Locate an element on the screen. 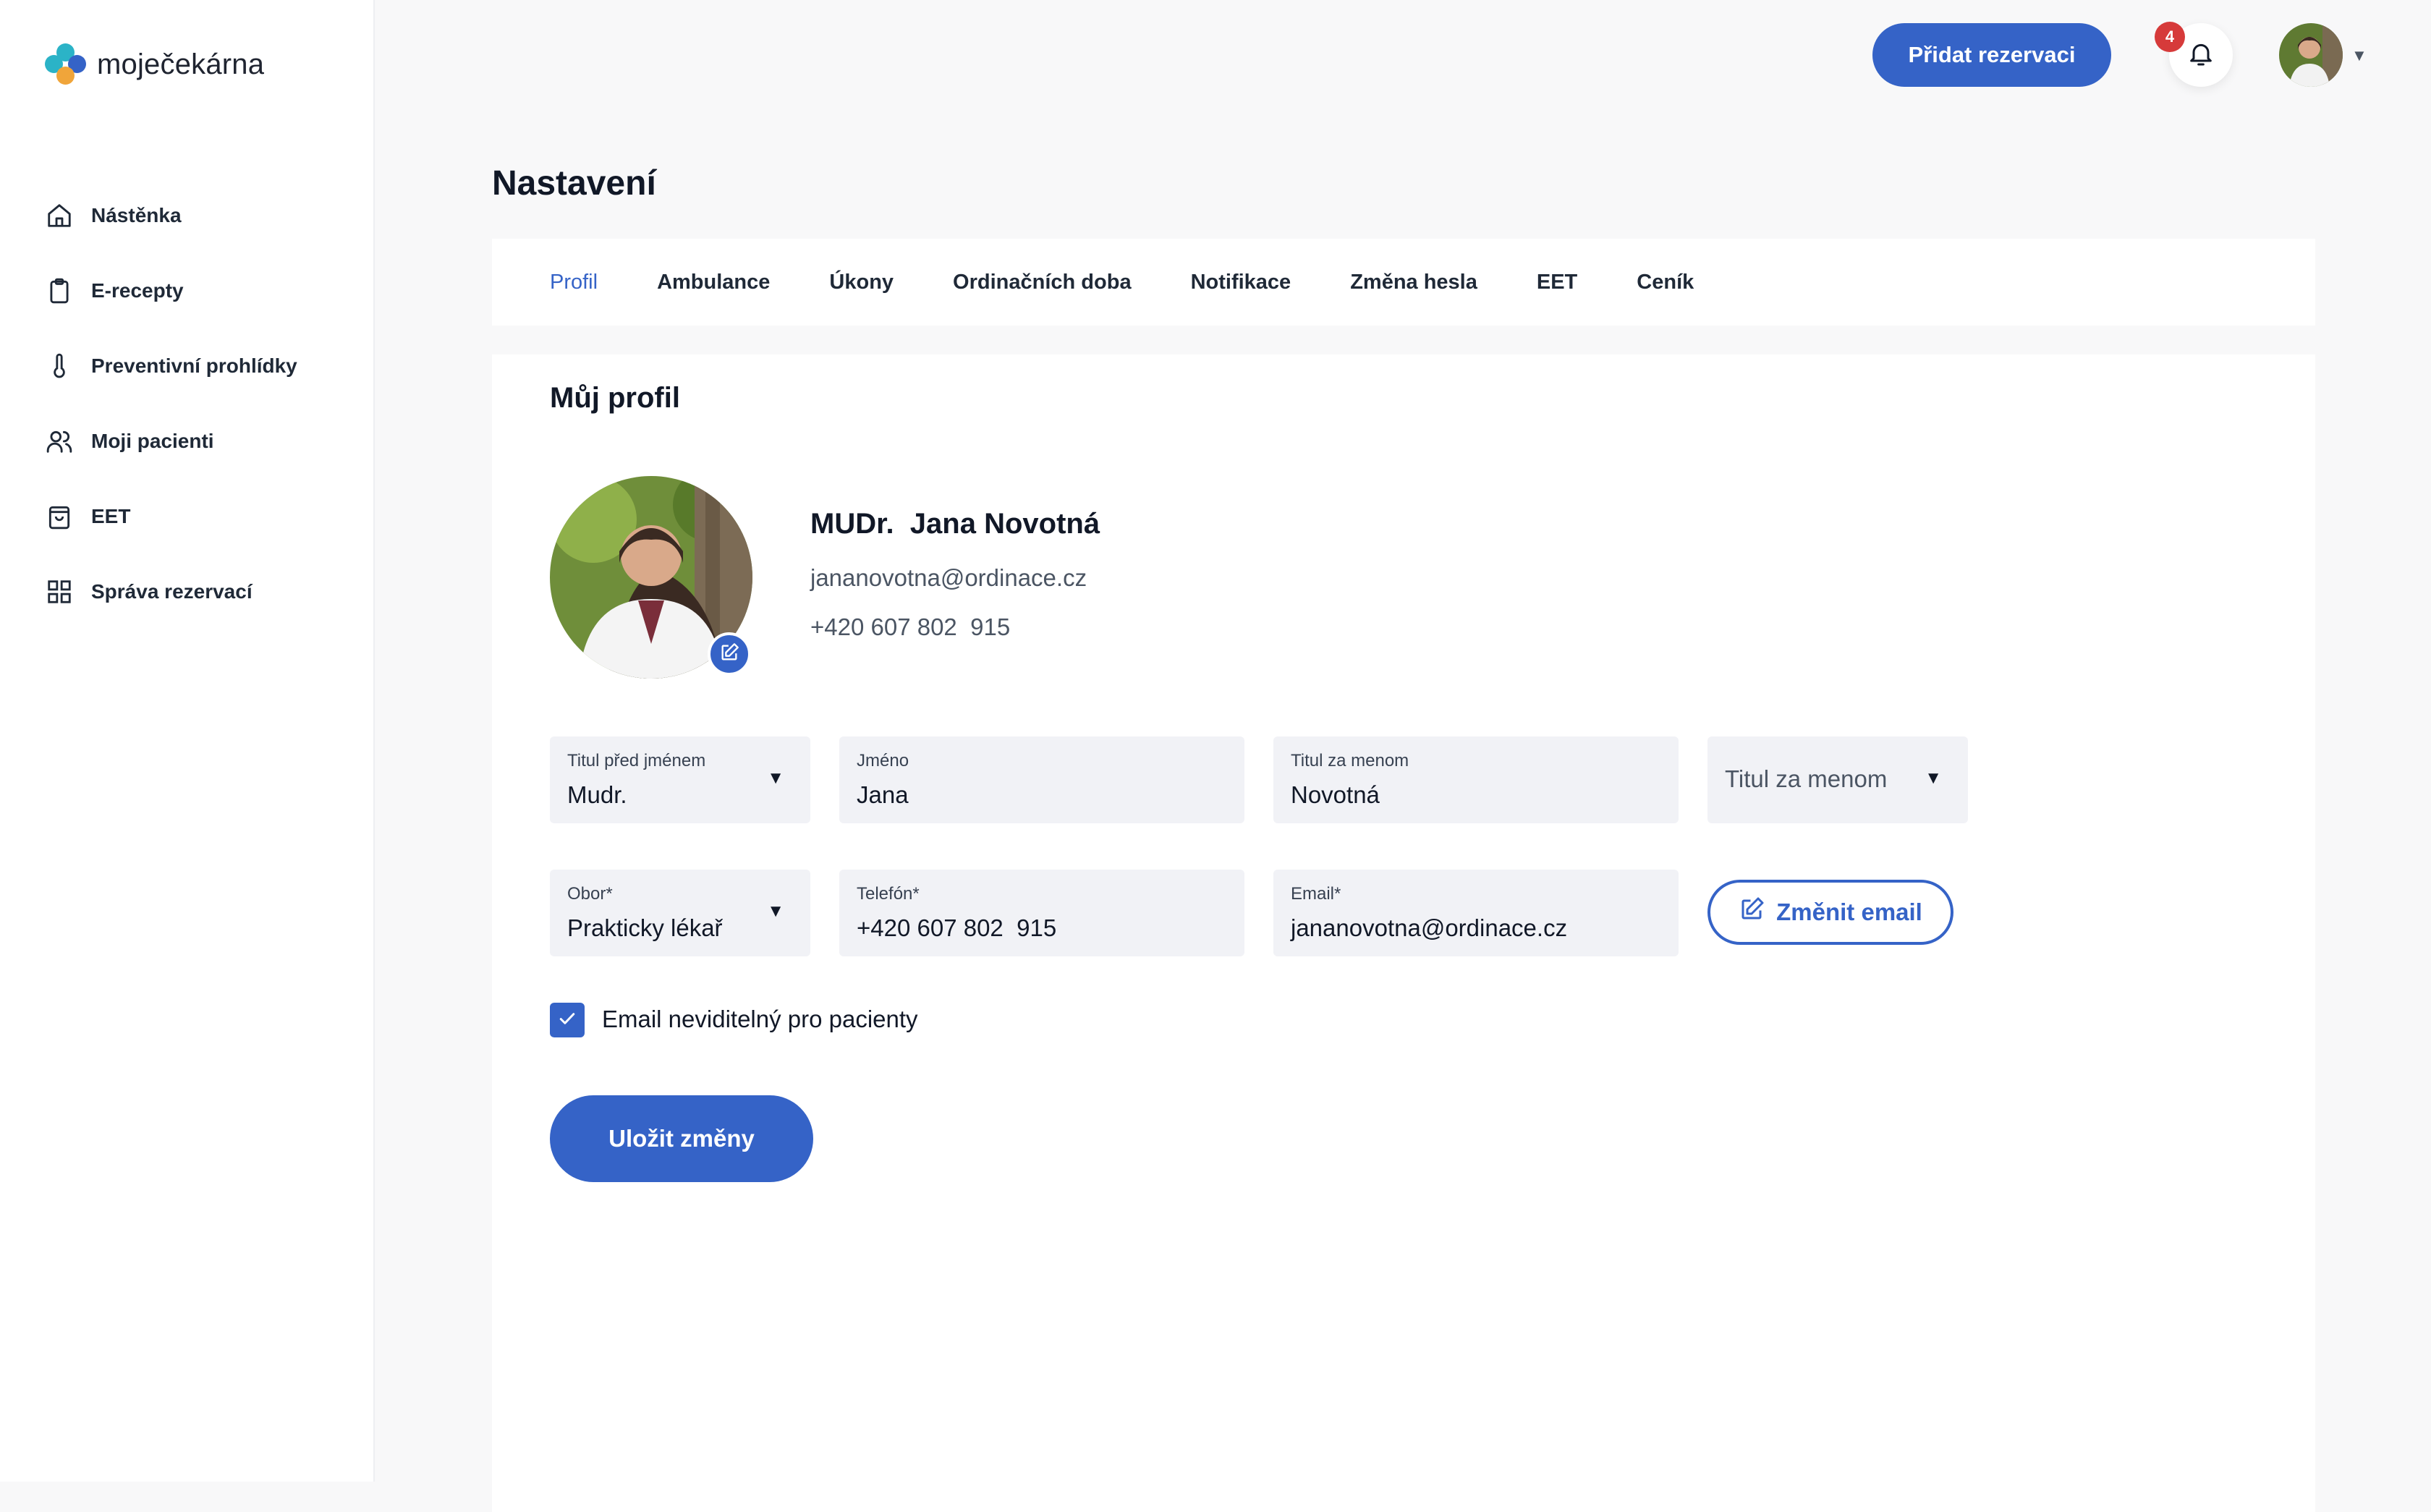 Image resolution: width=2431 pixels, height=1512 pixels. field-label: Titul za menom is located at coordinates (1350, 760).